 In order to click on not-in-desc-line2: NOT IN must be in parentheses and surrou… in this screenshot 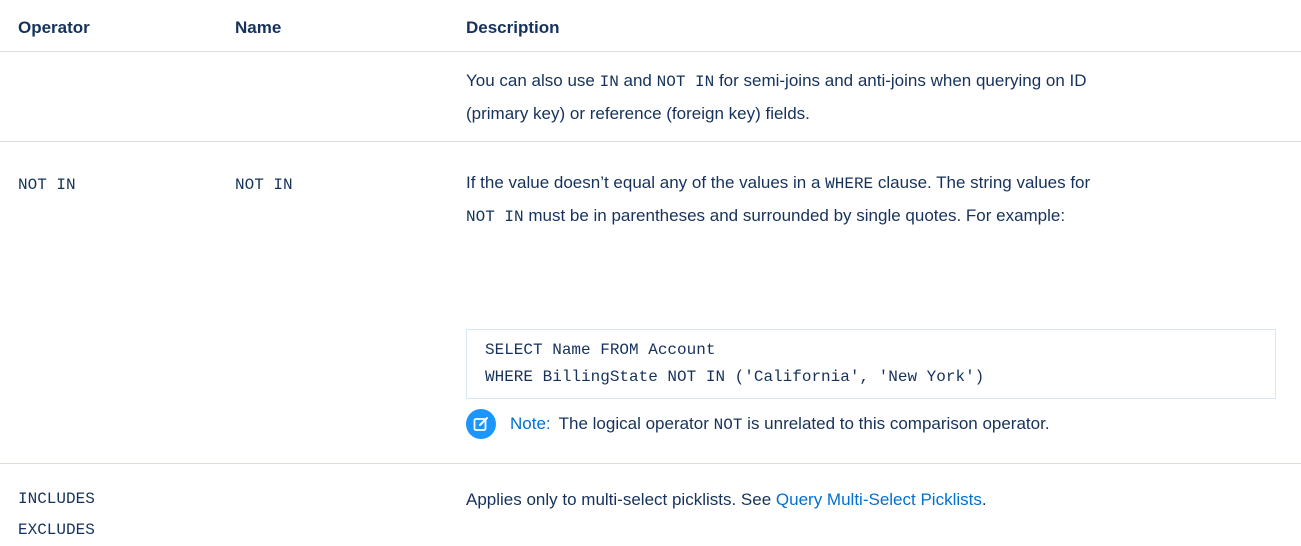, I will do `click(766, 216)`.